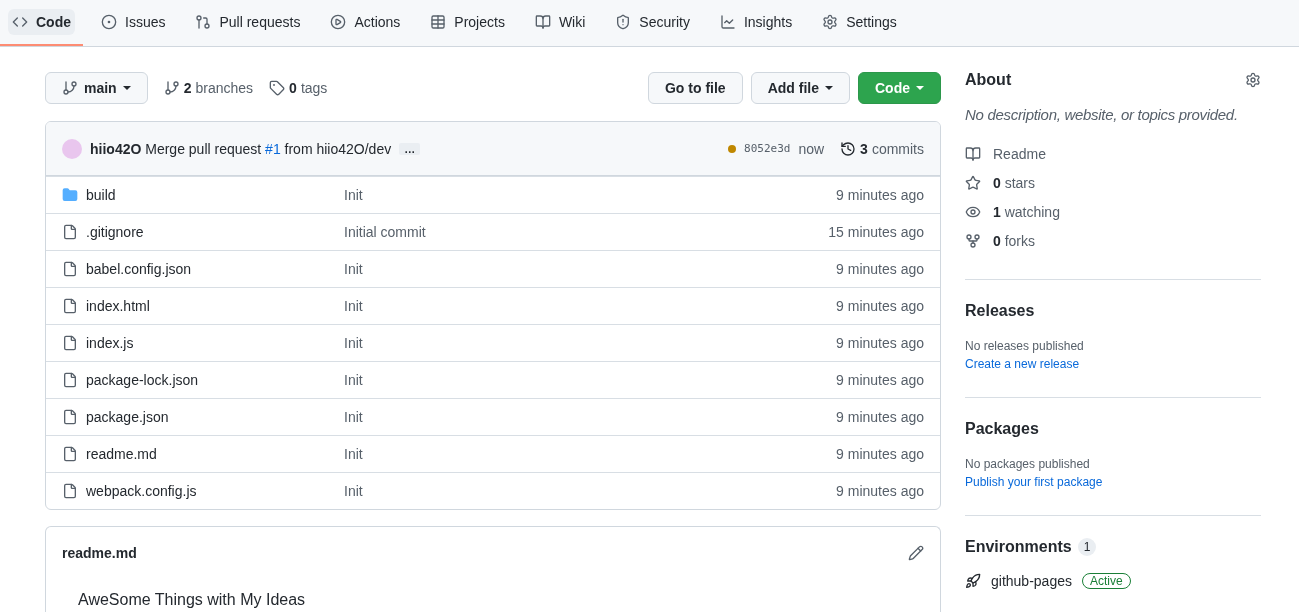 The height and width of the screenshot is (612, 1299). I want to click on repo-tab: Issues, so click(133, 23).